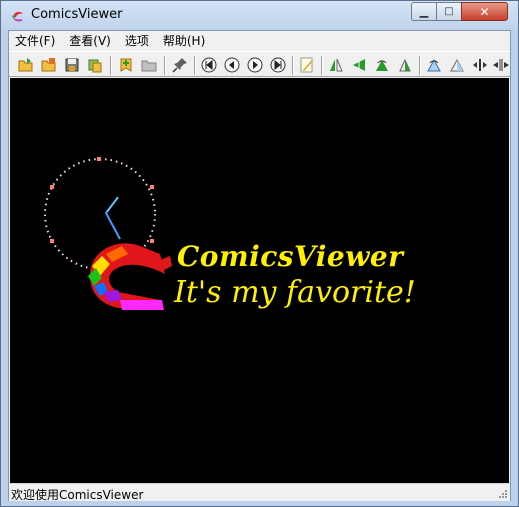  What do you see at coordinates (209, 65) in the screenshot?
I see `first-page-icon` at bounding box center [209, 65].